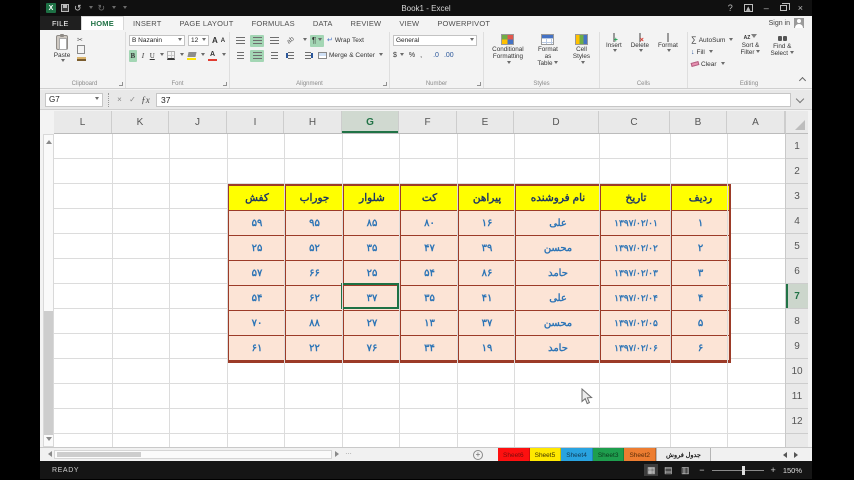 The width and height of the screenshot is (854, 480). I want to click on table-cell: ۴, so click(700, 298).